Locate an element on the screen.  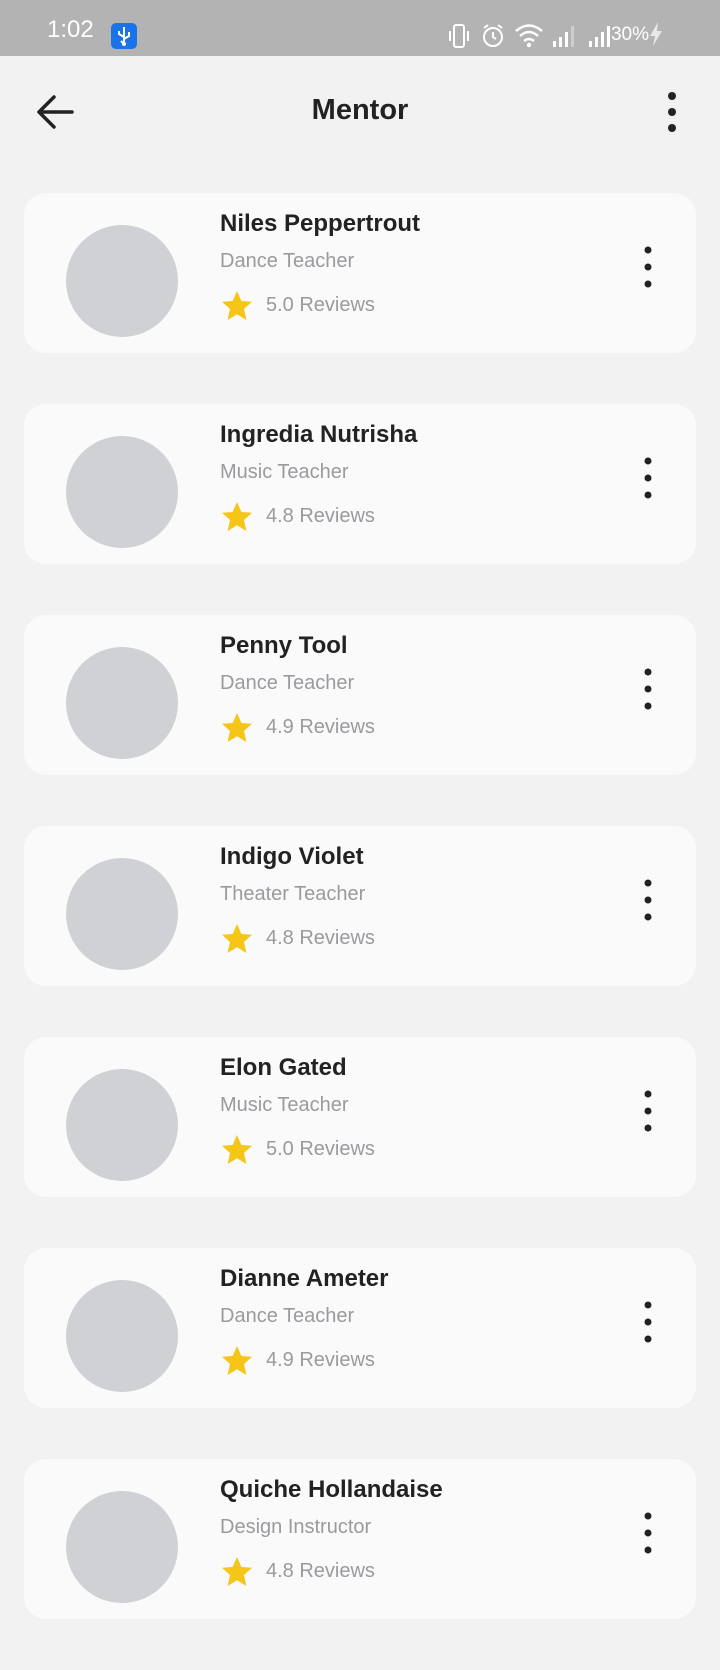
mentor-card: Penny Tool Dance Teacher 4.9 Reviews is located at coordinates (360, 695).